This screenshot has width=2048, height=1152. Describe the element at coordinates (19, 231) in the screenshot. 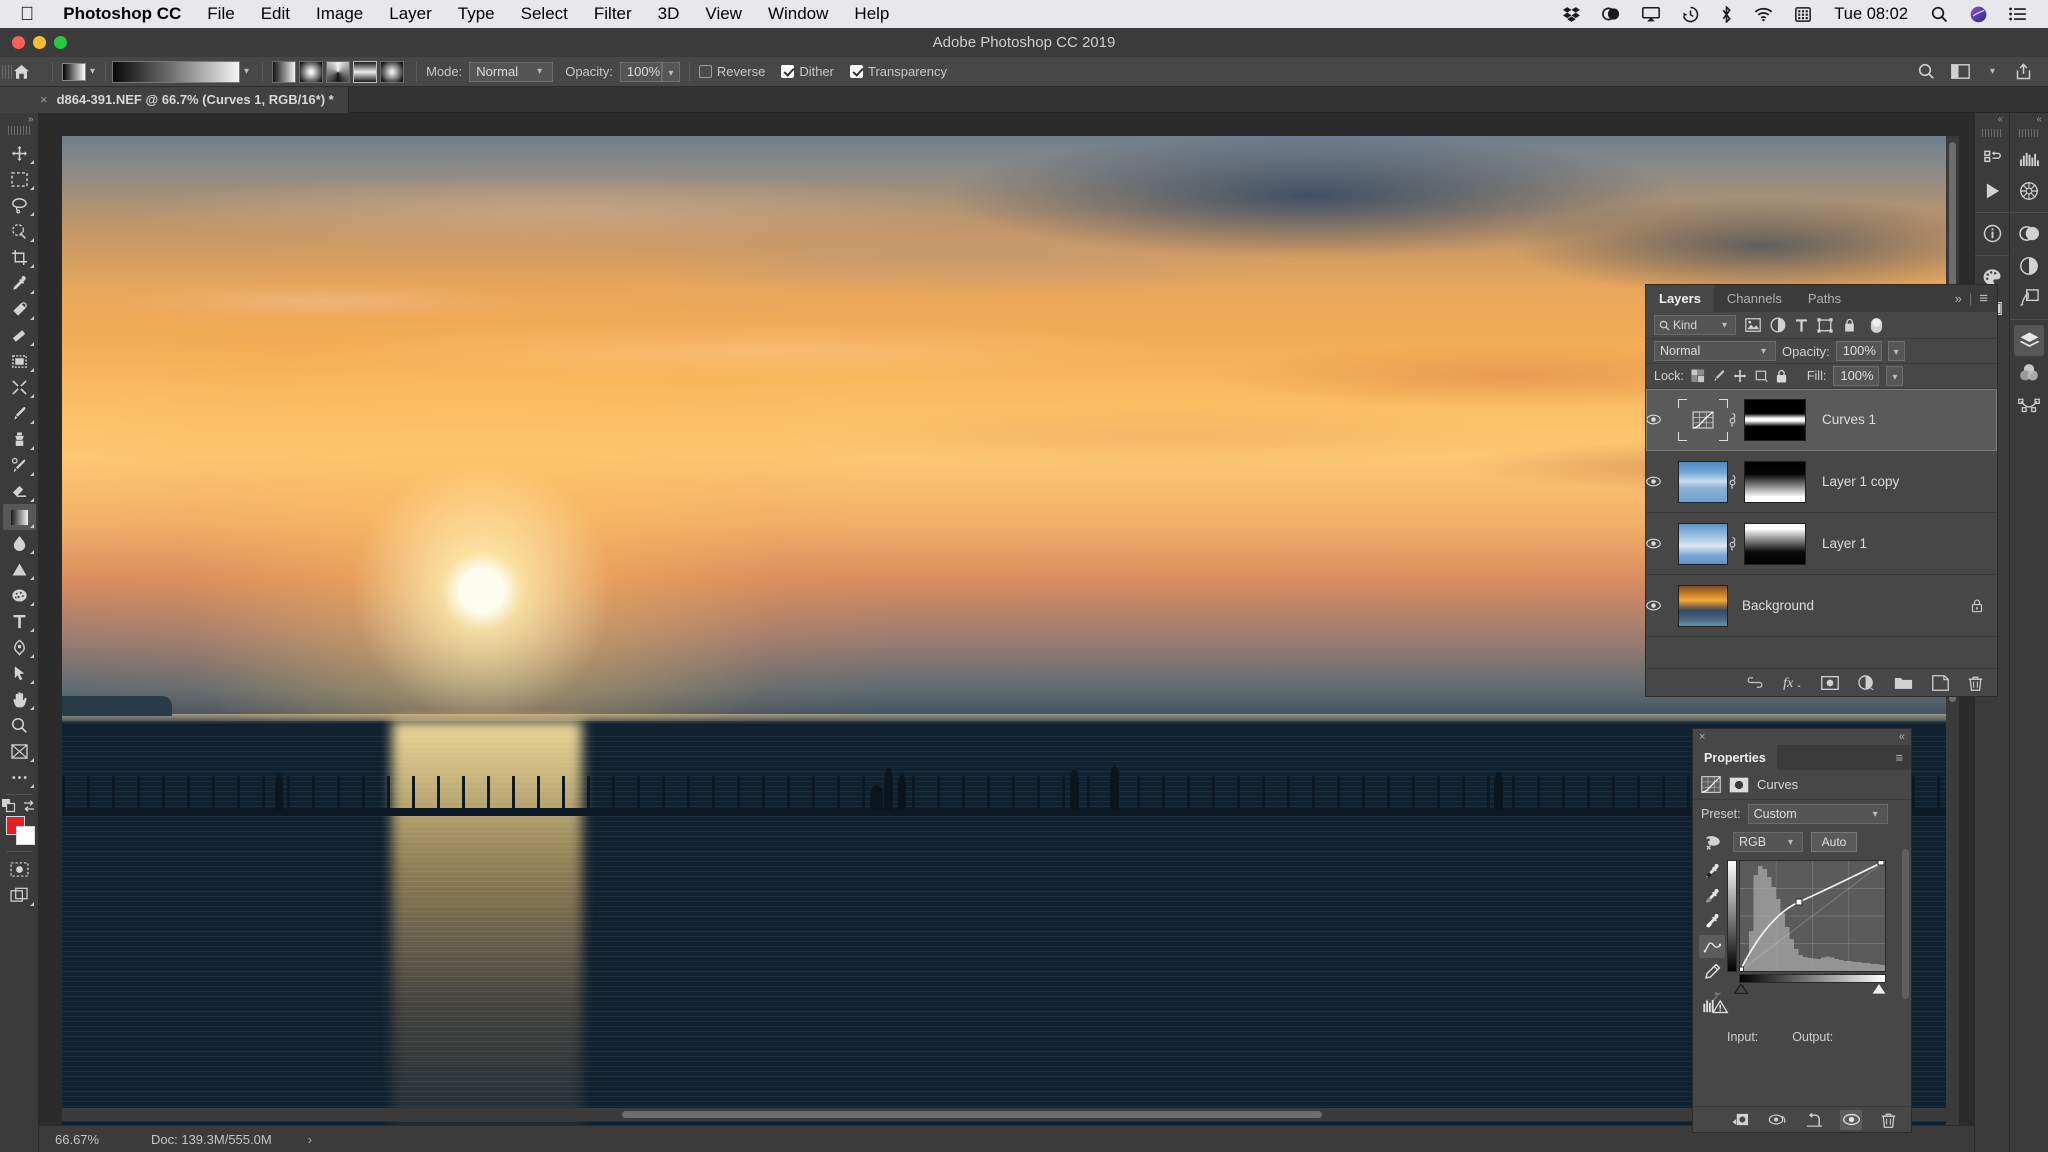

I see `quick-selection-tool` at that location.